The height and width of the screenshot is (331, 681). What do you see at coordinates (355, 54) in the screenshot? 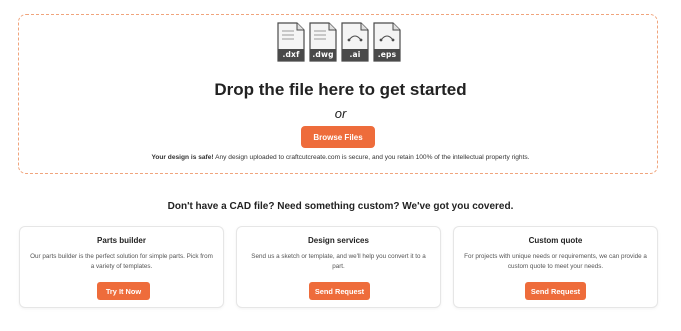
I see `ai-label: .ai` at bounding box center [355, 54].